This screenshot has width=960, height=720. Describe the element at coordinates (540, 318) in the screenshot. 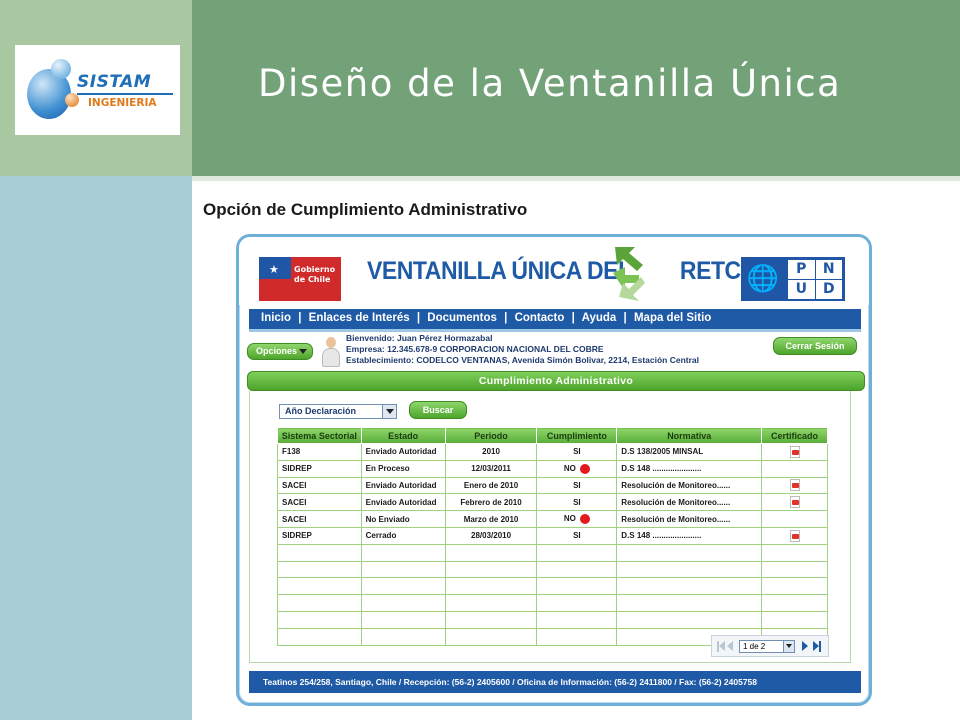

I see `nav-contacto: Contacto` at that location.